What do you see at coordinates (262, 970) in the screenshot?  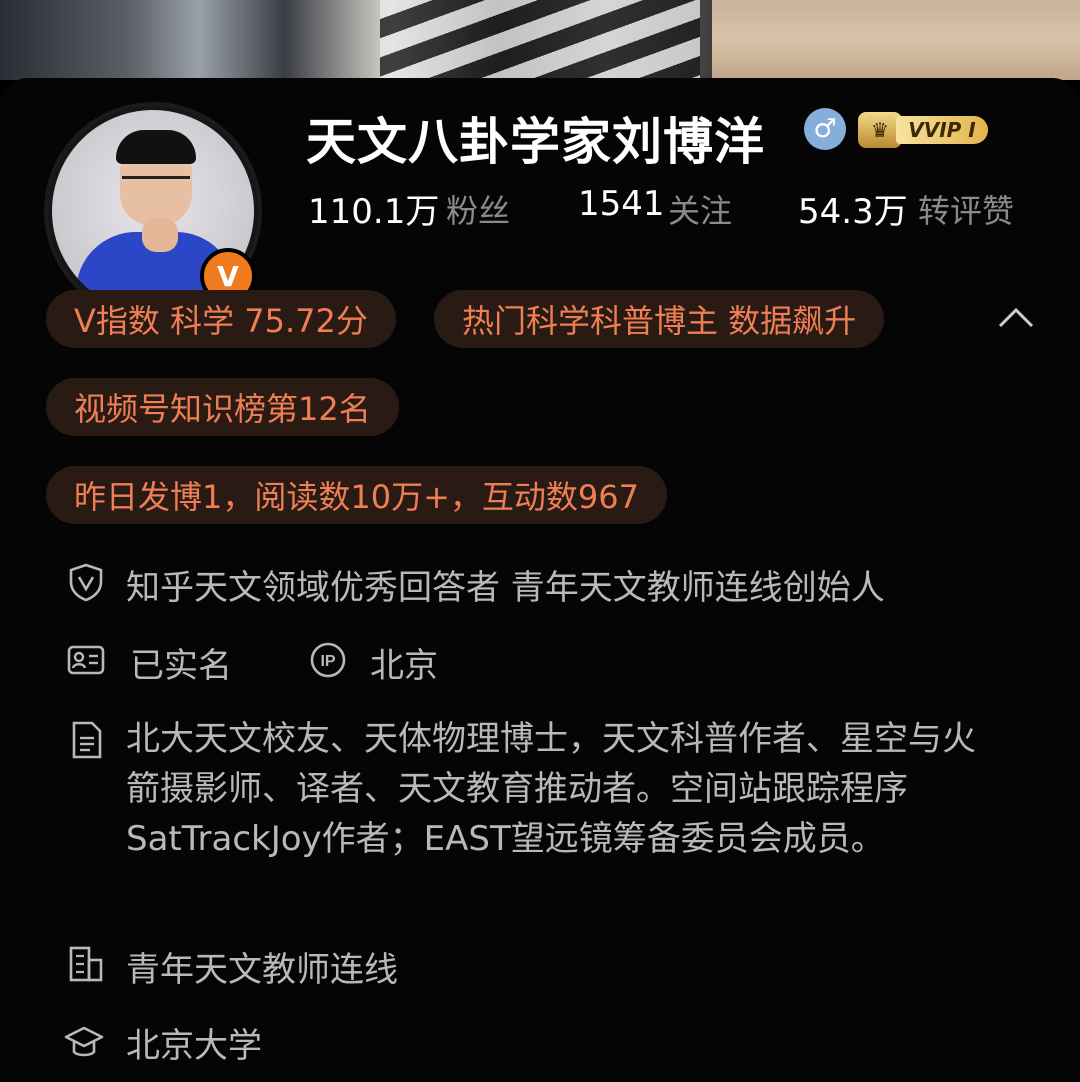 I see `company-text: 青年天文教师连线` at bounding box center [262, 970].